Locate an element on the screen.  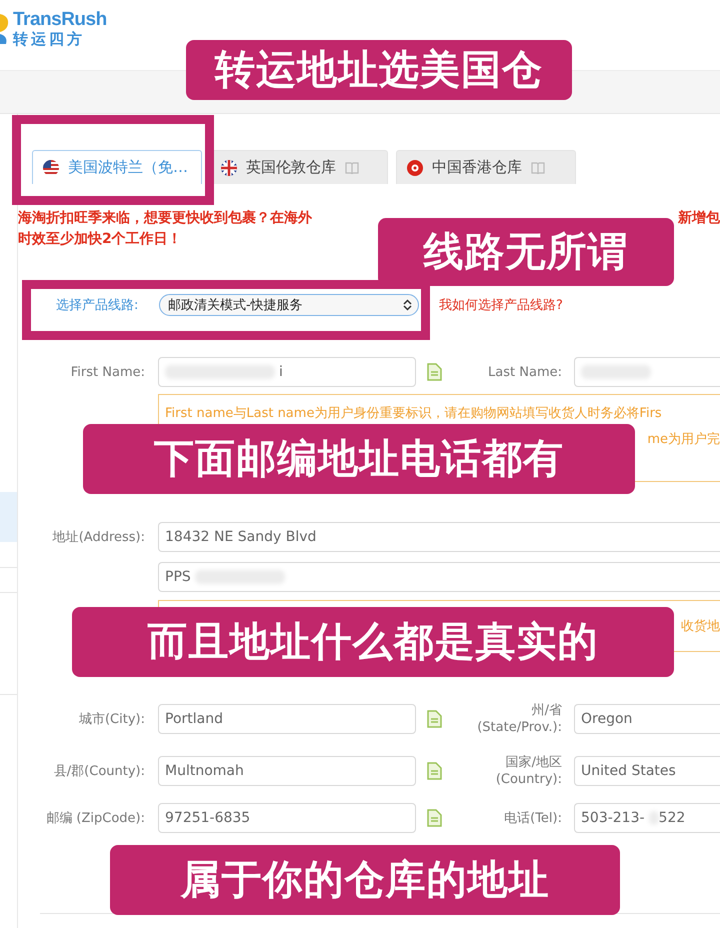
field-label: Last Name: is located at coordinates (525, 372).